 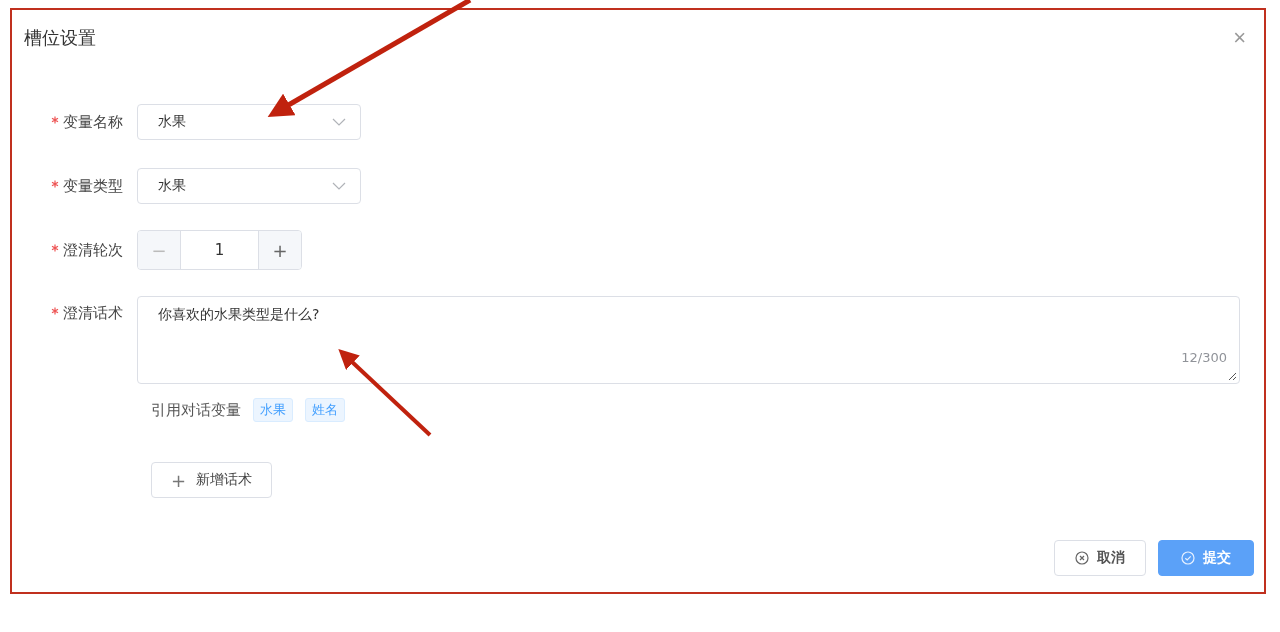 I want to click on text-value: 你喜欢的水果类型是什么?, so click(x=239, y=314).